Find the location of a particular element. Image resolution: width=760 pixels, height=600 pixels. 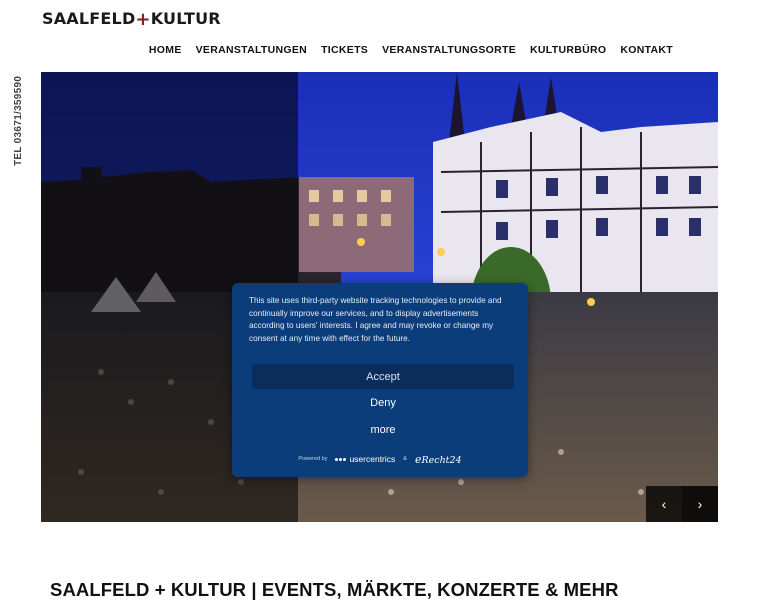

nav-item-veranstaltungsorte: VERANSTALTUNGSORTE is located at coordinates (449, 50).